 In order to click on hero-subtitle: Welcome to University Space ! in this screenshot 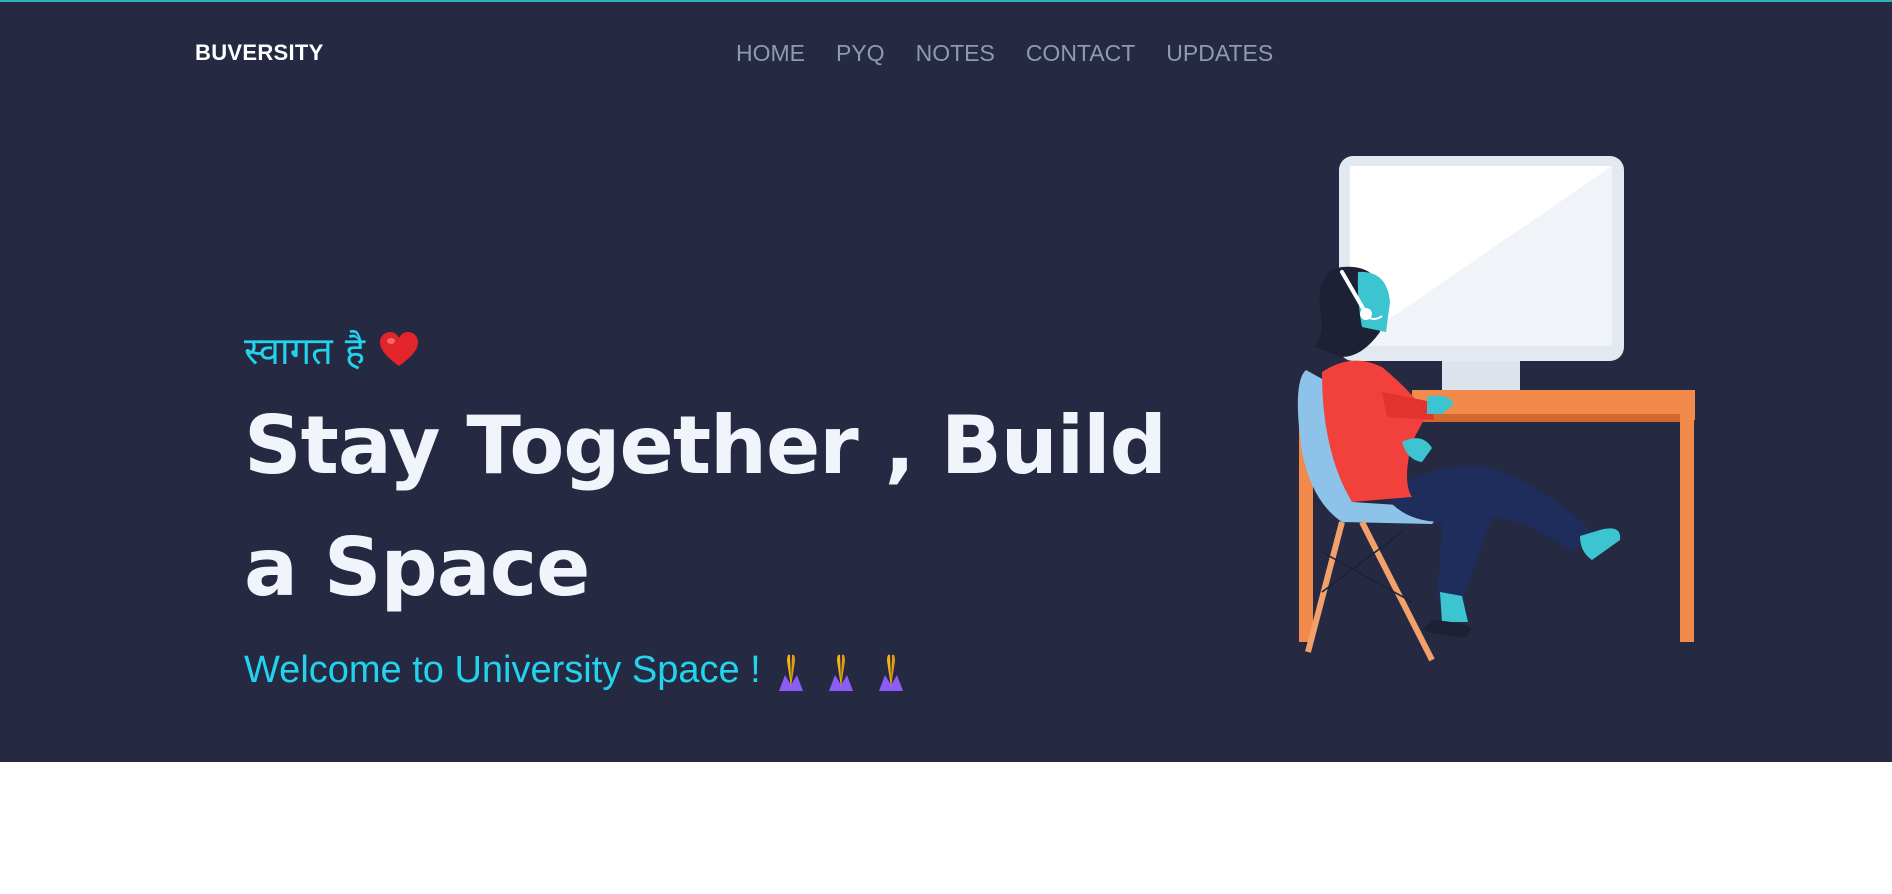, I will do `click(575, 670)`.